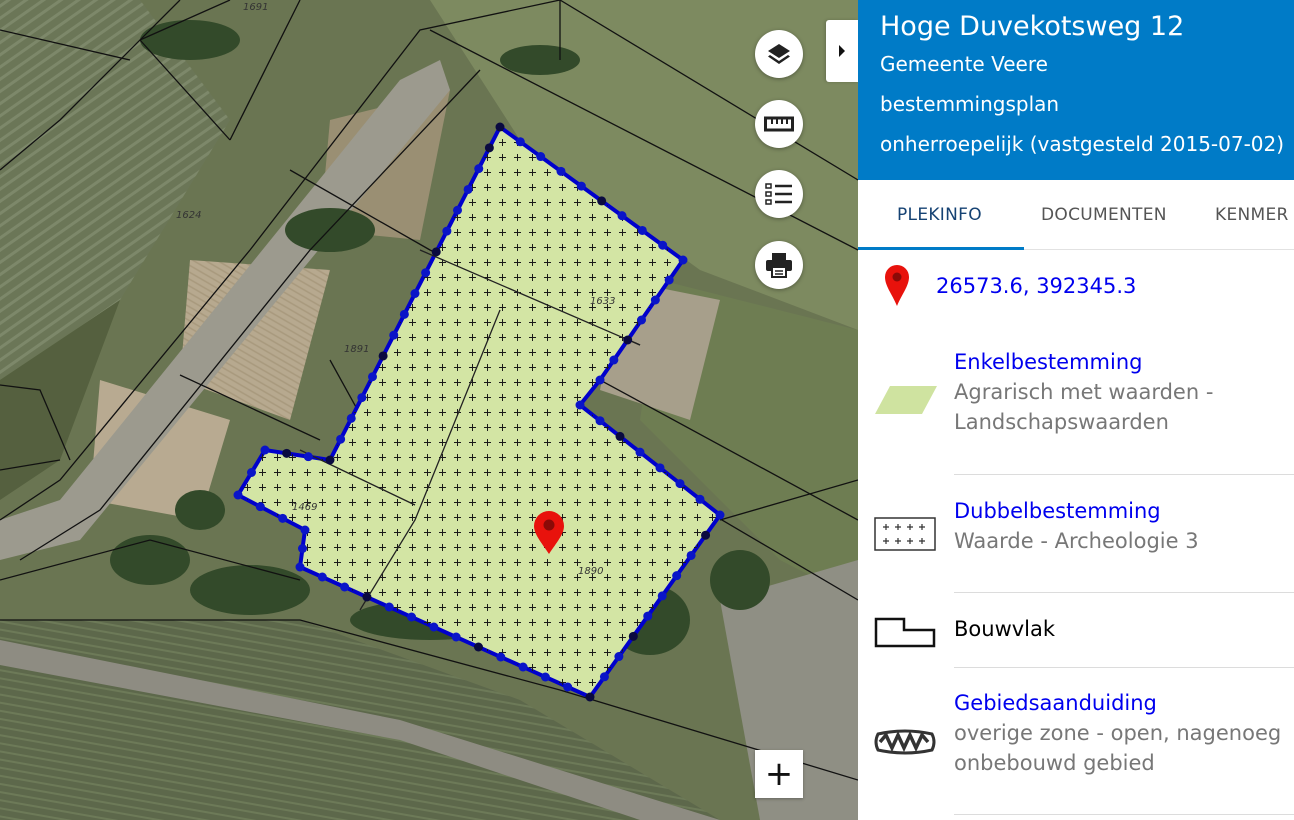 The height and width of the screenshot is (820, 1294). Describe the element at coordinates (1121, 362) in the screenshot. I see `legend-title-link: Enkelbestemming` at that location.